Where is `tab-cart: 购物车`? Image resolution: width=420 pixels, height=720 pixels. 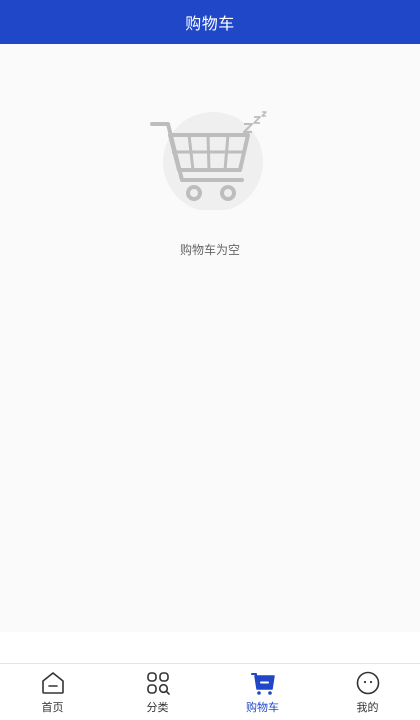
tab-cart: 购物车 is located at coordinates (262, 692).